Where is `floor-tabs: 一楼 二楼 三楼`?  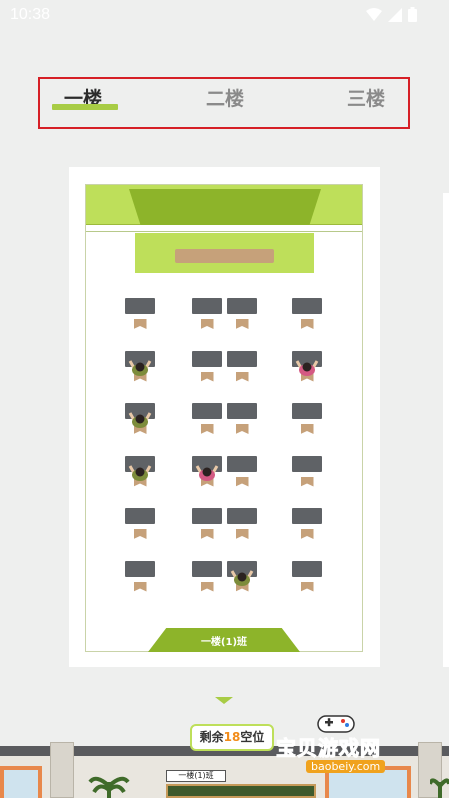 floor-tabs: 一楼 二楼 三楼 is located at coordinates (224, 103).